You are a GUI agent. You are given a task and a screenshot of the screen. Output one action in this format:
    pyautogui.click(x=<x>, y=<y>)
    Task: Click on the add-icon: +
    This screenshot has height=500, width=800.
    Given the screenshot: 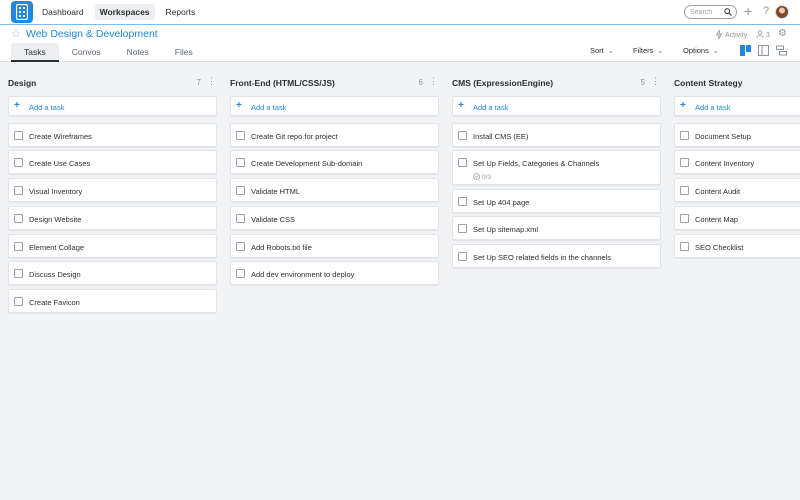 What is the action you would take?
    pyautogui.click(x=748, y=11)
    